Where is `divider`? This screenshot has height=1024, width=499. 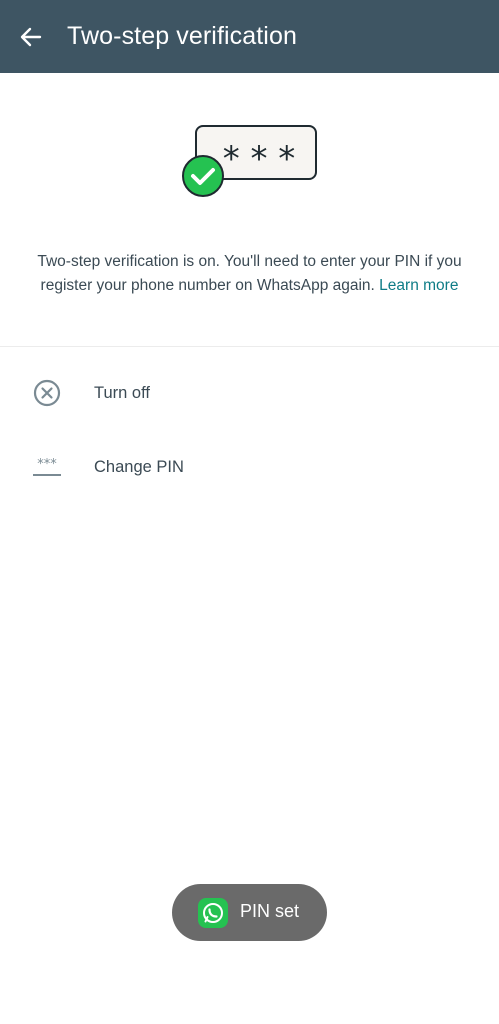
divider is located at coordinates (249, 346).